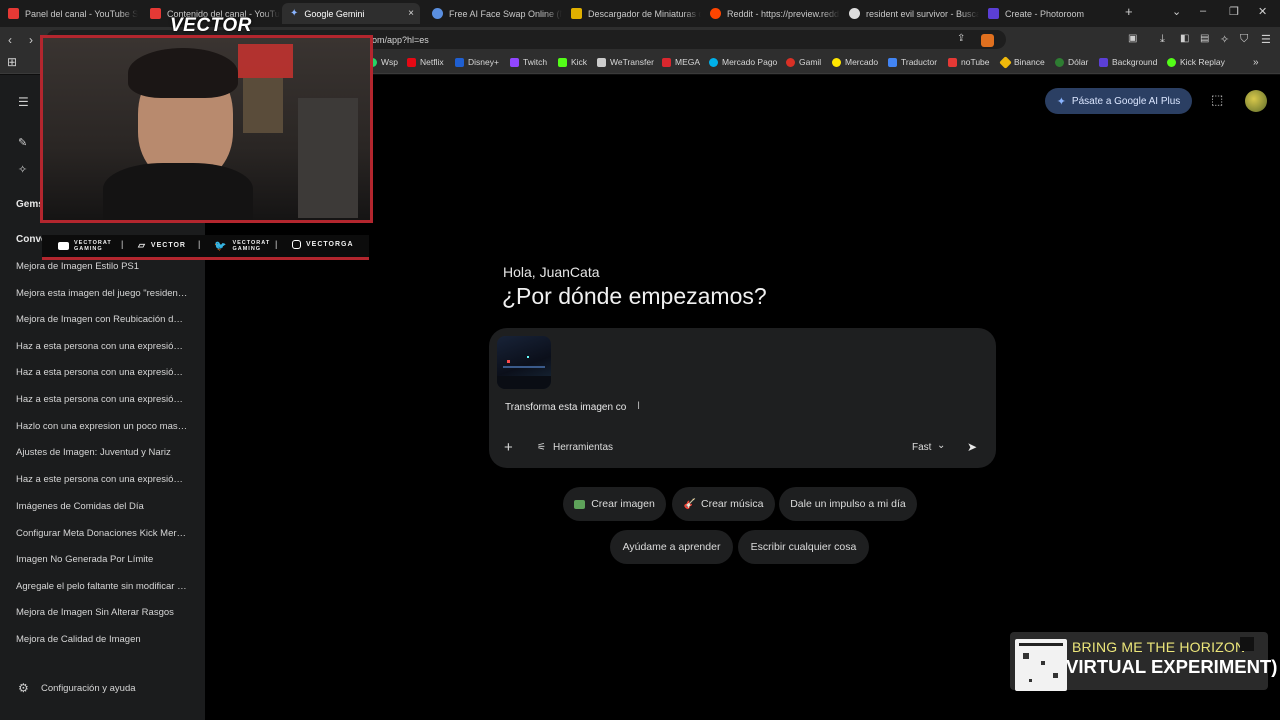 This screenshot has height=720, width=1280. What do you see at coordinates (961, 38) in the screenshot?
I see `share-icon: ⇪` at bounding box center [961, 38].